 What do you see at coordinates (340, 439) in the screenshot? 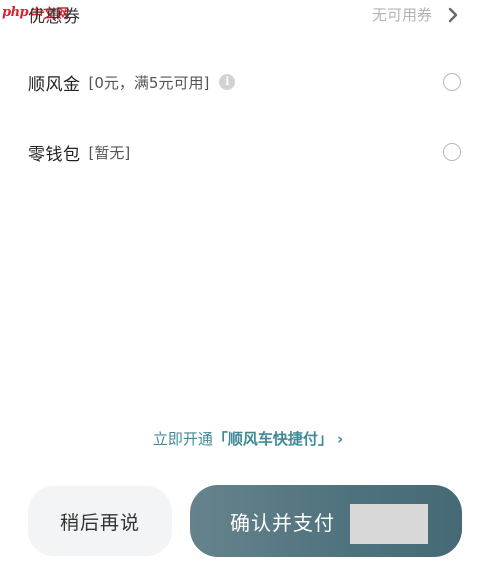
I see `chevron-right-icon: ›` at bounding box center [340, 439].